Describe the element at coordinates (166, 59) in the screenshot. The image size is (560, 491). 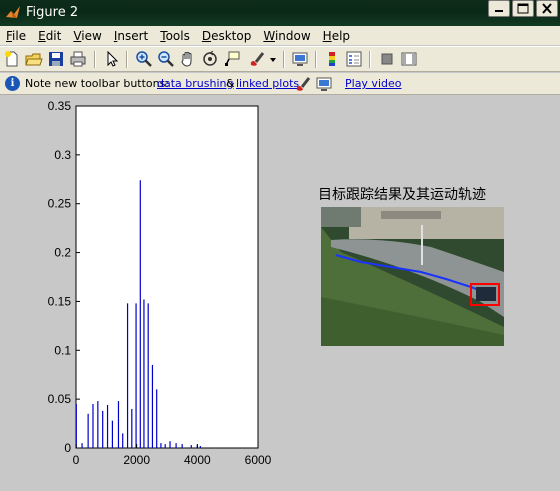
I see `zoom-out-icon` at that location.